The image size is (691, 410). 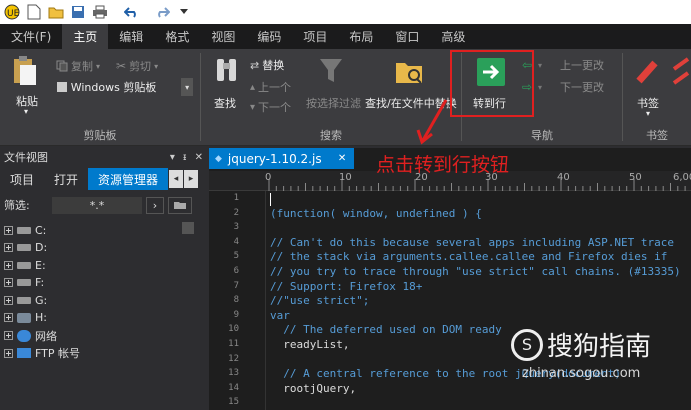 I want to click on line-number: 6, so click(x=236, y=271).